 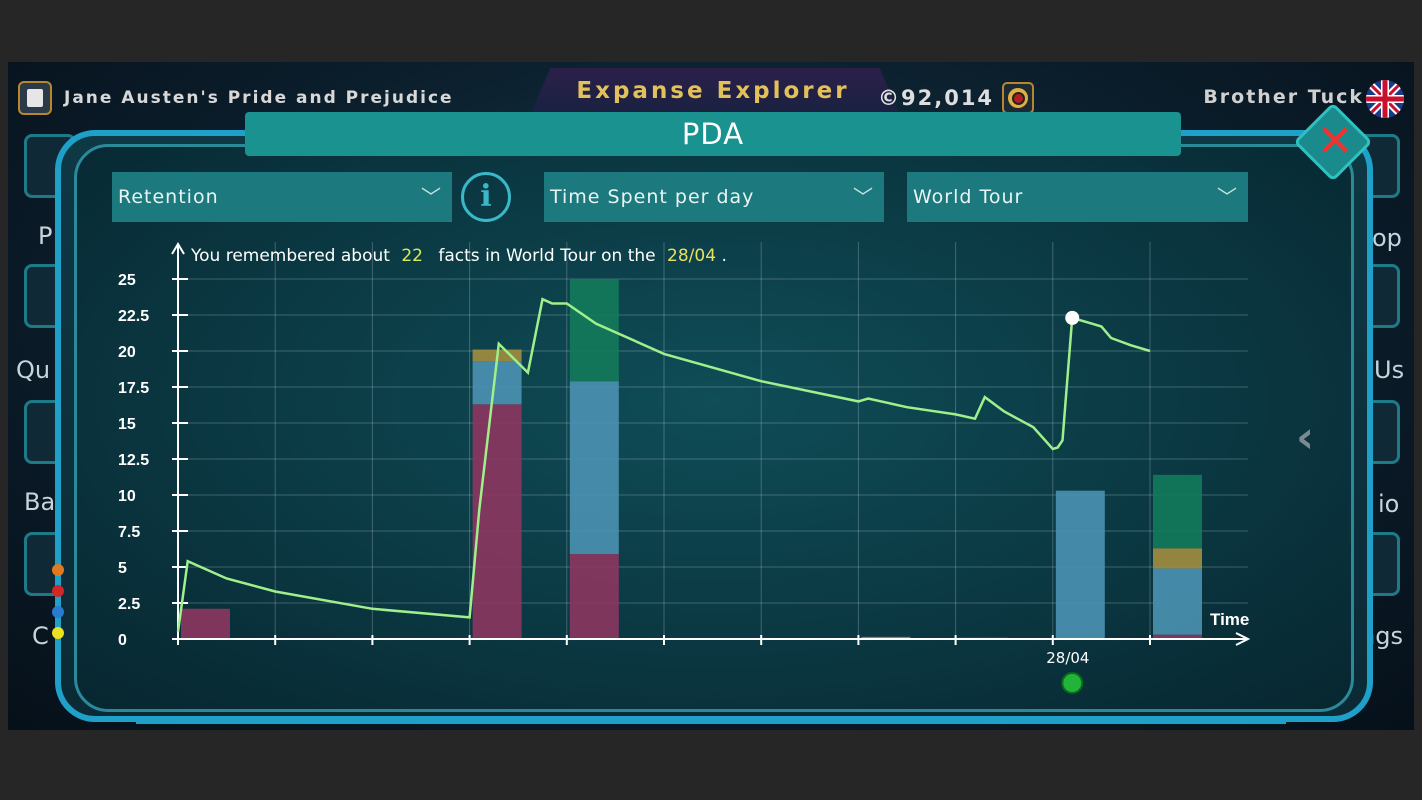 I want to click on y-tick-label: 12.5, so click(x=133, y=460).